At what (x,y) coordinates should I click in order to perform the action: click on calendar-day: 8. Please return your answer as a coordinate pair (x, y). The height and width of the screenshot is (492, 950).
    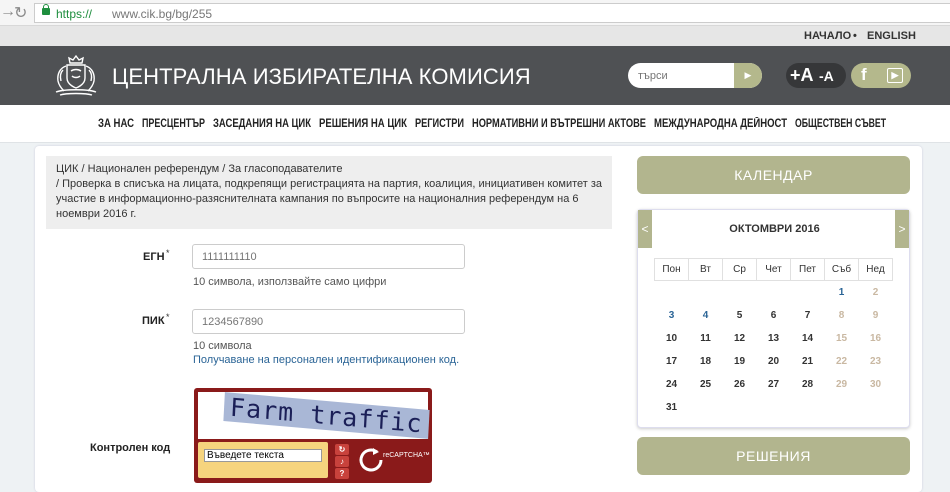
    Looking at the image, I should click on (842, 315).